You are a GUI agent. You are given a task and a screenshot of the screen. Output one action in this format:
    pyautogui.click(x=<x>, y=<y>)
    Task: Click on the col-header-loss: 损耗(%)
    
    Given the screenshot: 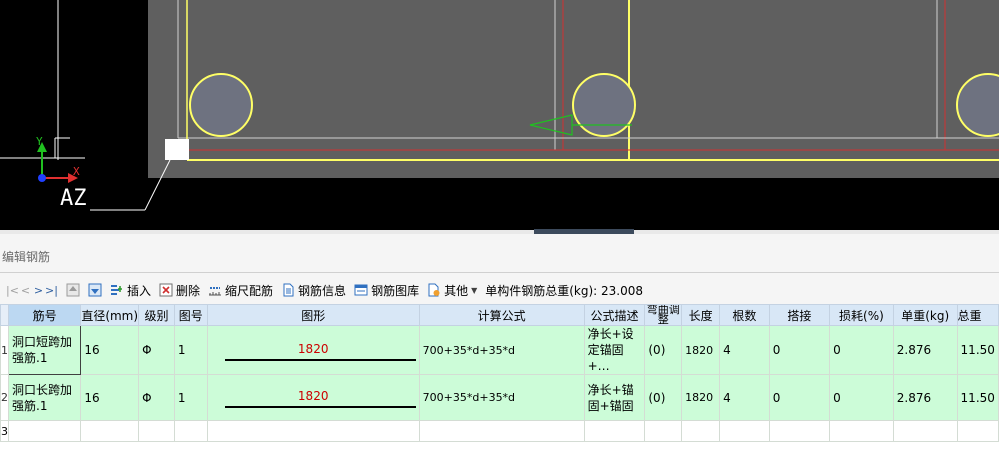 What is the action you would take?
    pyautogui.click(x=861, y=315)
    